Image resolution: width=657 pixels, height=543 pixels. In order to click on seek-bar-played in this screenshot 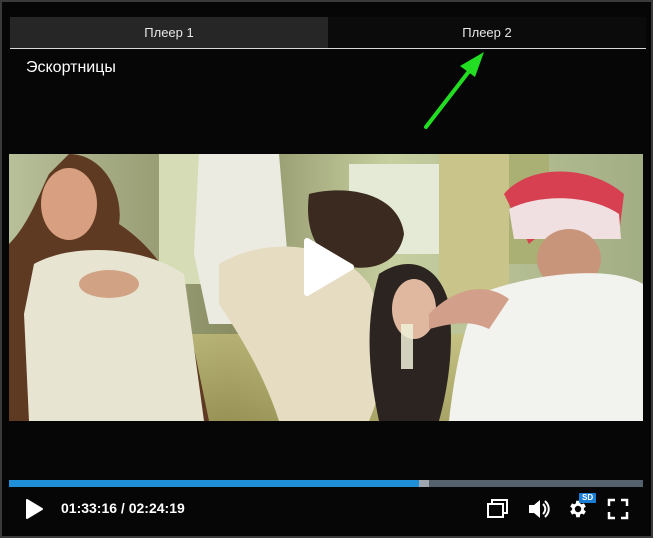, I will do `click(214, 483)`.